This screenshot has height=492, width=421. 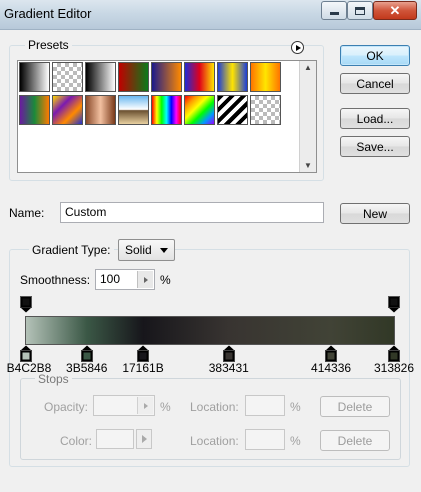 I want to click on scroll-down-icon: ▼, so click(x=308, y=165).